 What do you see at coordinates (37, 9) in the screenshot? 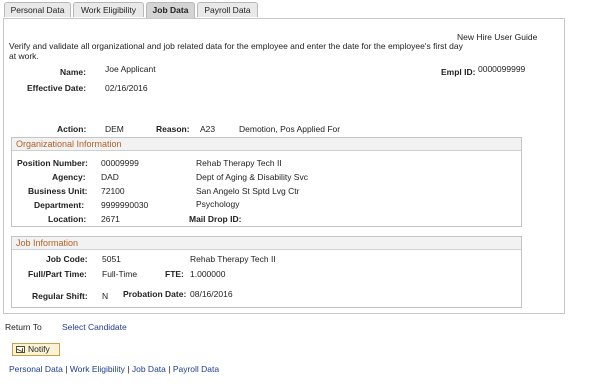
I see `tab-personal-data: Personal Data` at bounding box center [37, 9].